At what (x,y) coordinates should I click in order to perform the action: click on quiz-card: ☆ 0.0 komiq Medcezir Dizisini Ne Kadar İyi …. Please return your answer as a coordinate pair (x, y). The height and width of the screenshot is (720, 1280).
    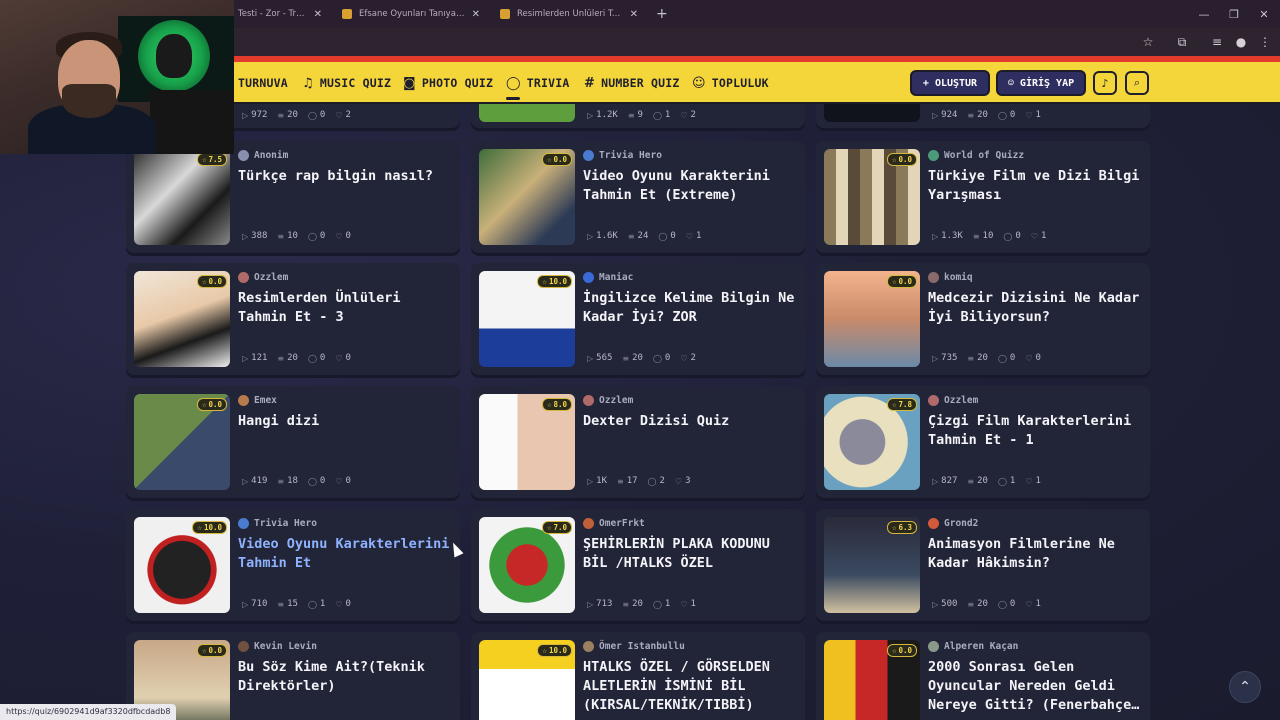
    Looking at the image, I should click on (983, 319).